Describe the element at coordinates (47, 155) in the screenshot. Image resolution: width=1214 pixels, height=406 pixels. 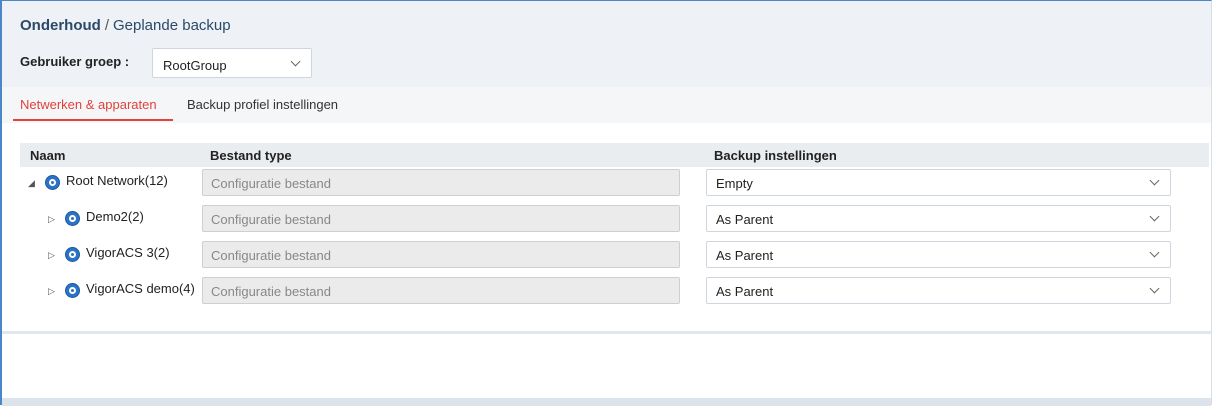
I see `column-header-name: Naam` at that location.